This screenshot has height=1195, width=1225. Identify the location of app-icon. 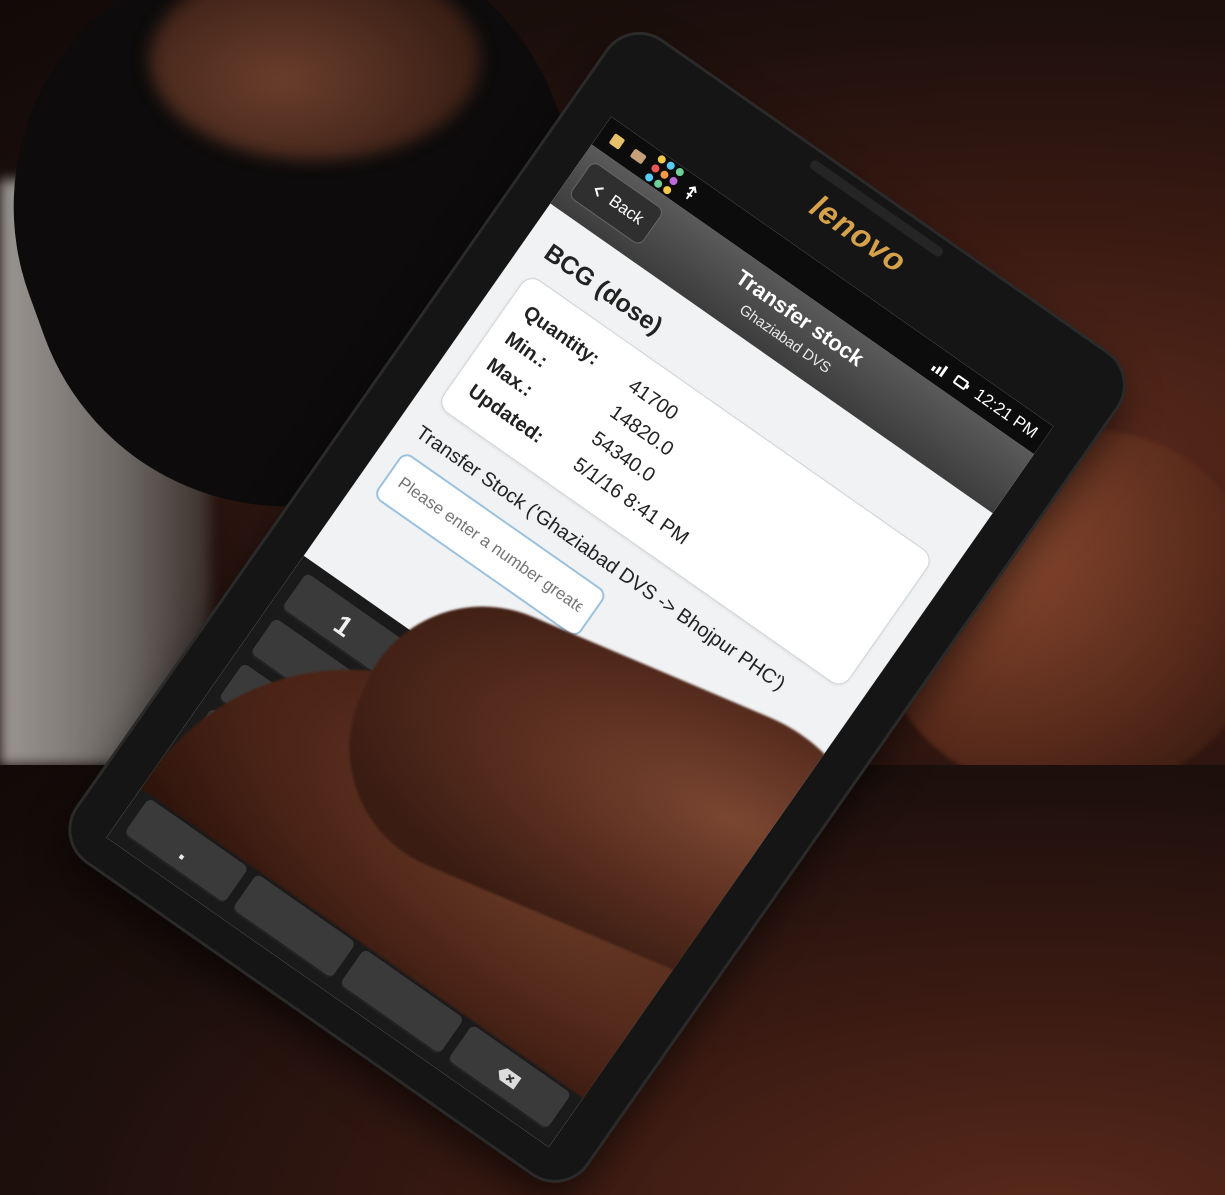
(638, 156).